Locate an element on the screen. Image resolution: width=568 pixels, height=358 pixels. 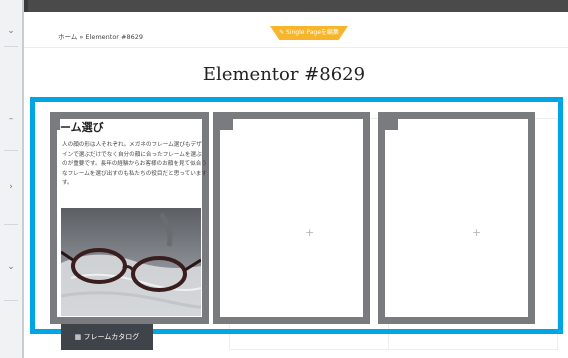
minus-icon: – is located at coordinates (11, 119).